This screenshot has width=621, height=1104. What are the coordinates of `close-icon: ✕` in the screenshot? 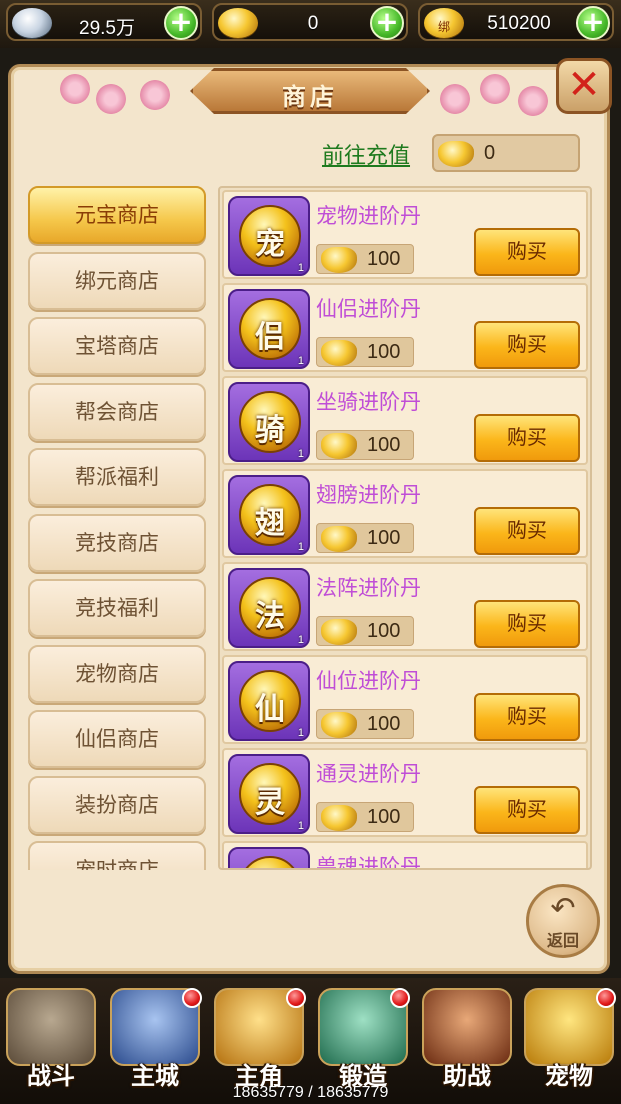 It's located at (584, 85).